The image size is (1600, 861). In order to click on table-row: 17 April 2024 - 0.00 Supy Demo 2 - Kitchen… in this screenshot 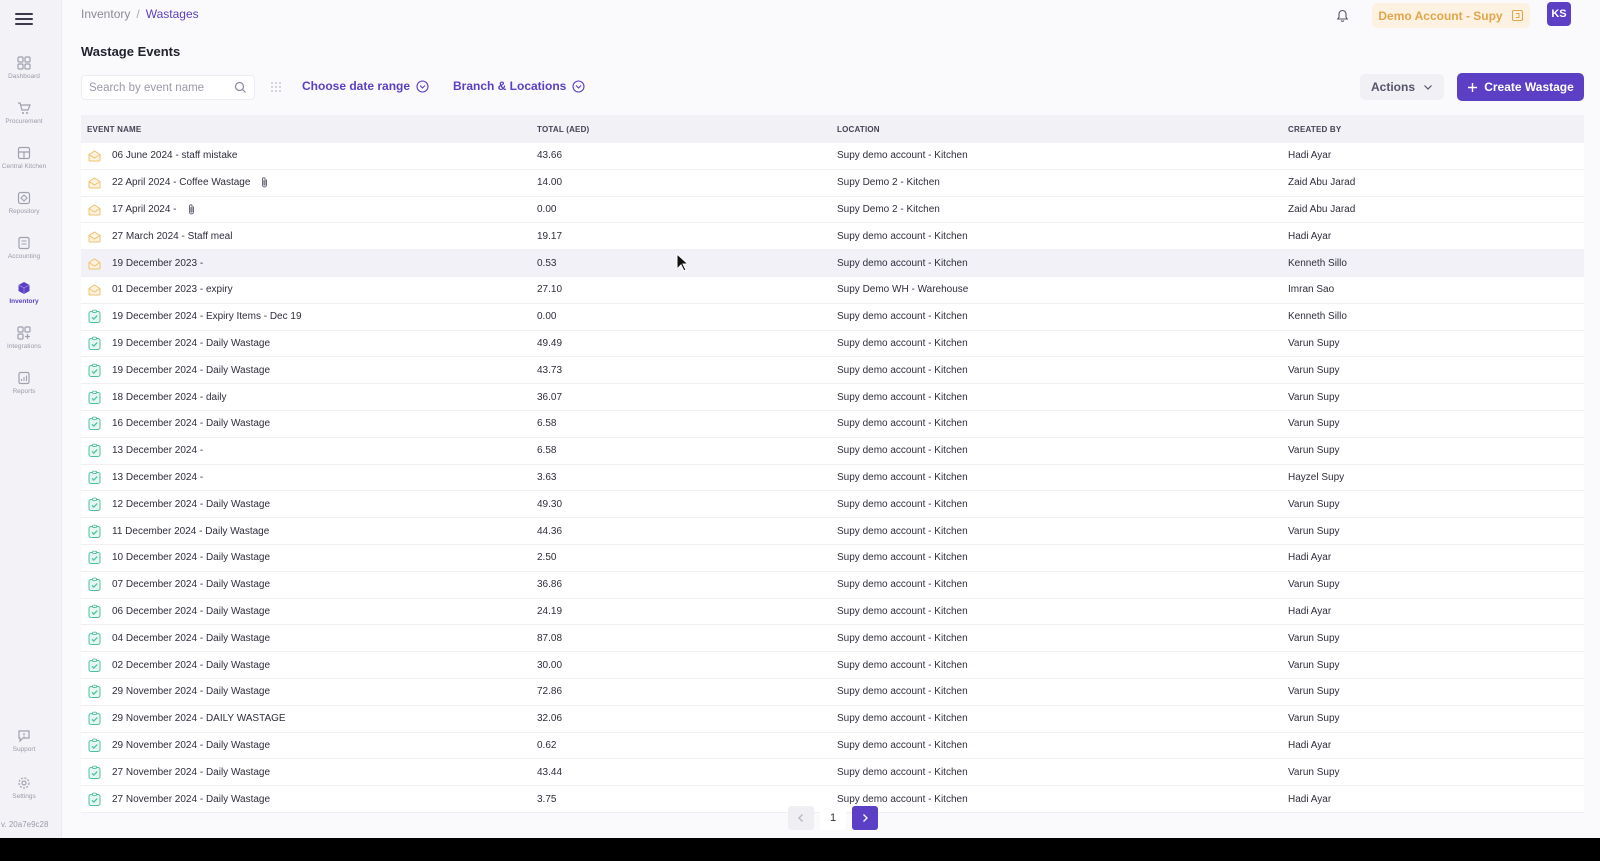, I will do `click(832, 210)`.